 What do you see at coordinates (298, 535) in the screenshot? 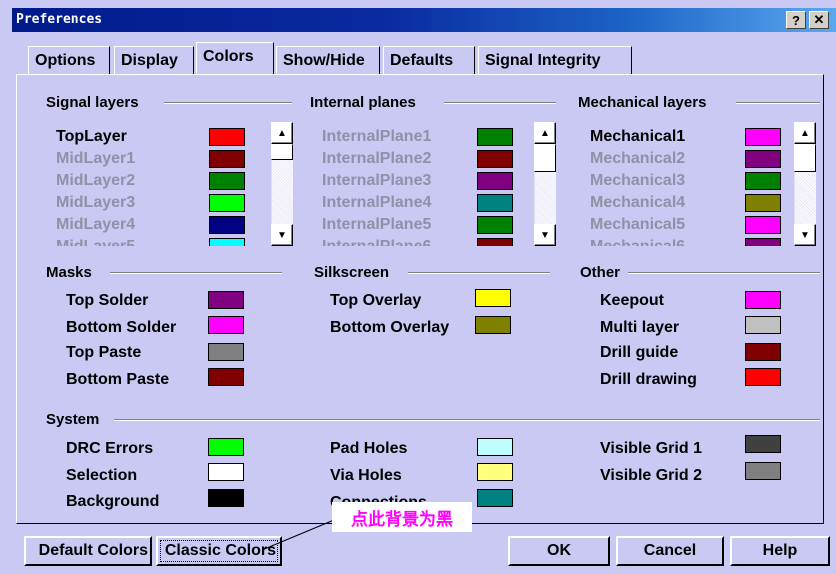
I see `annotation-arrow` at bounding box center [298, 535].